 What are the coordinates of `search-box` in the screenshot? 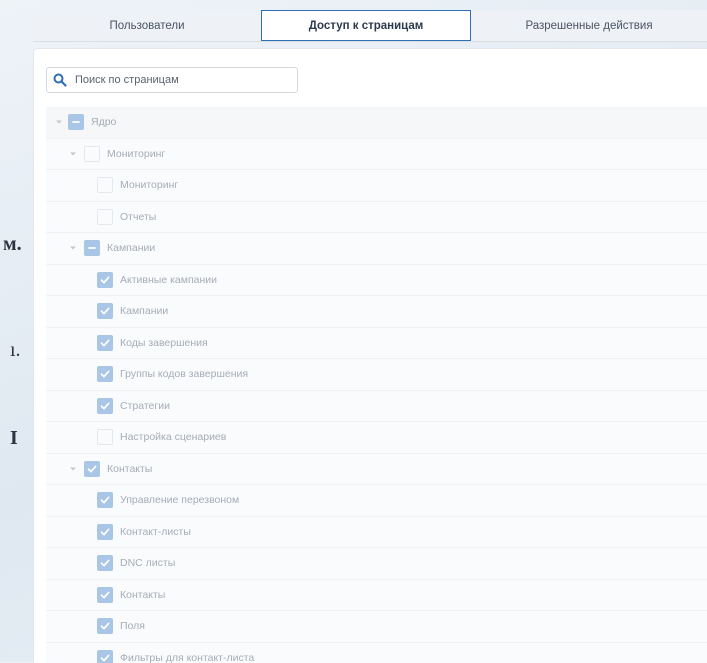 It's located at (172, 80).